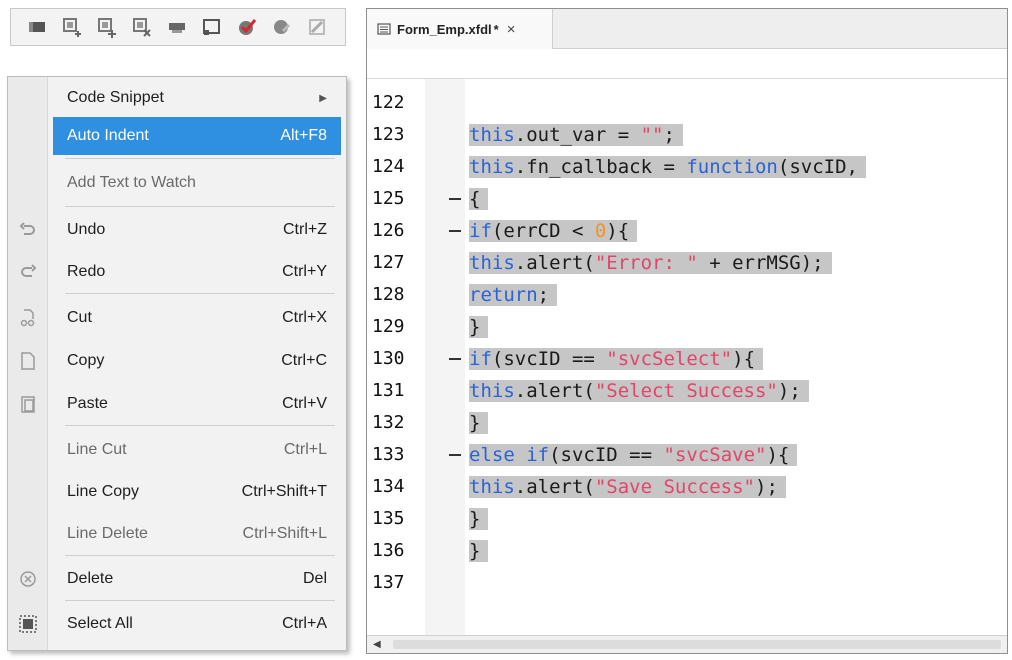  I want to click on line-number: 137, so click(388, 582).